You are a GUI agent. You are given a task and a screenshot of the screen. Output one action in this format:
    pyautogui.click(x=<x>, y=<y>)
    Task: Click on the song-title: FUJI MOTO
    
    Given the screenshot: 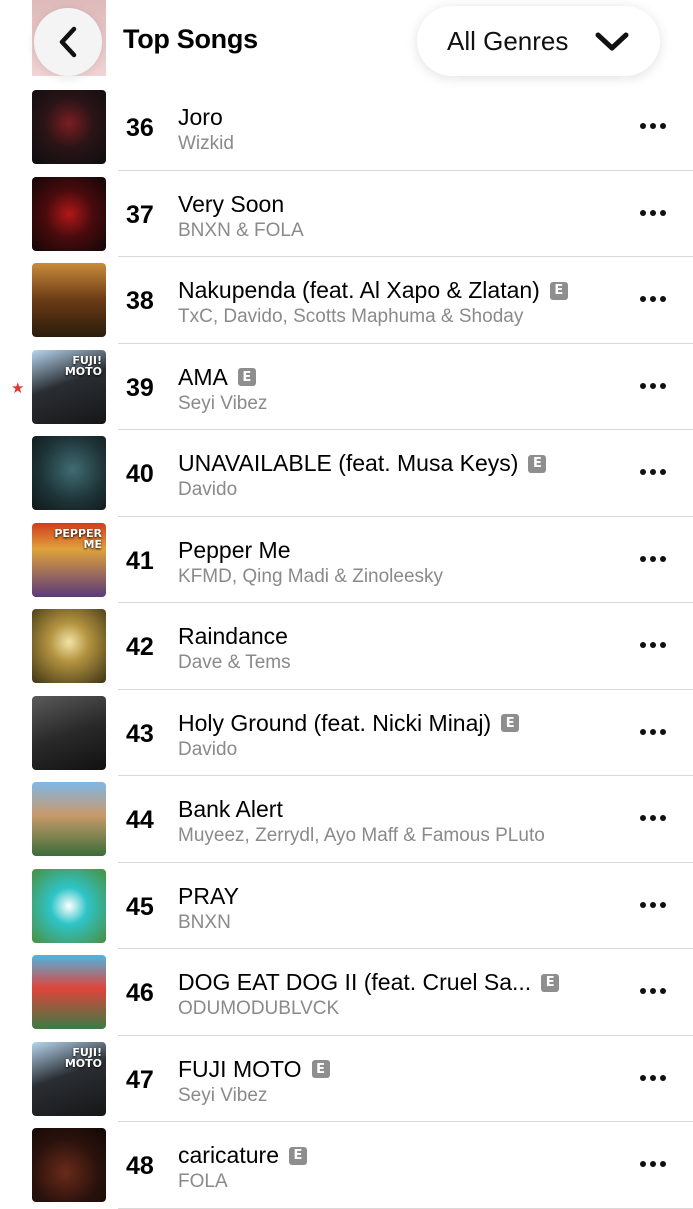 What is the action you would take?
    pyautogui.click(x=240, y=1068)
    